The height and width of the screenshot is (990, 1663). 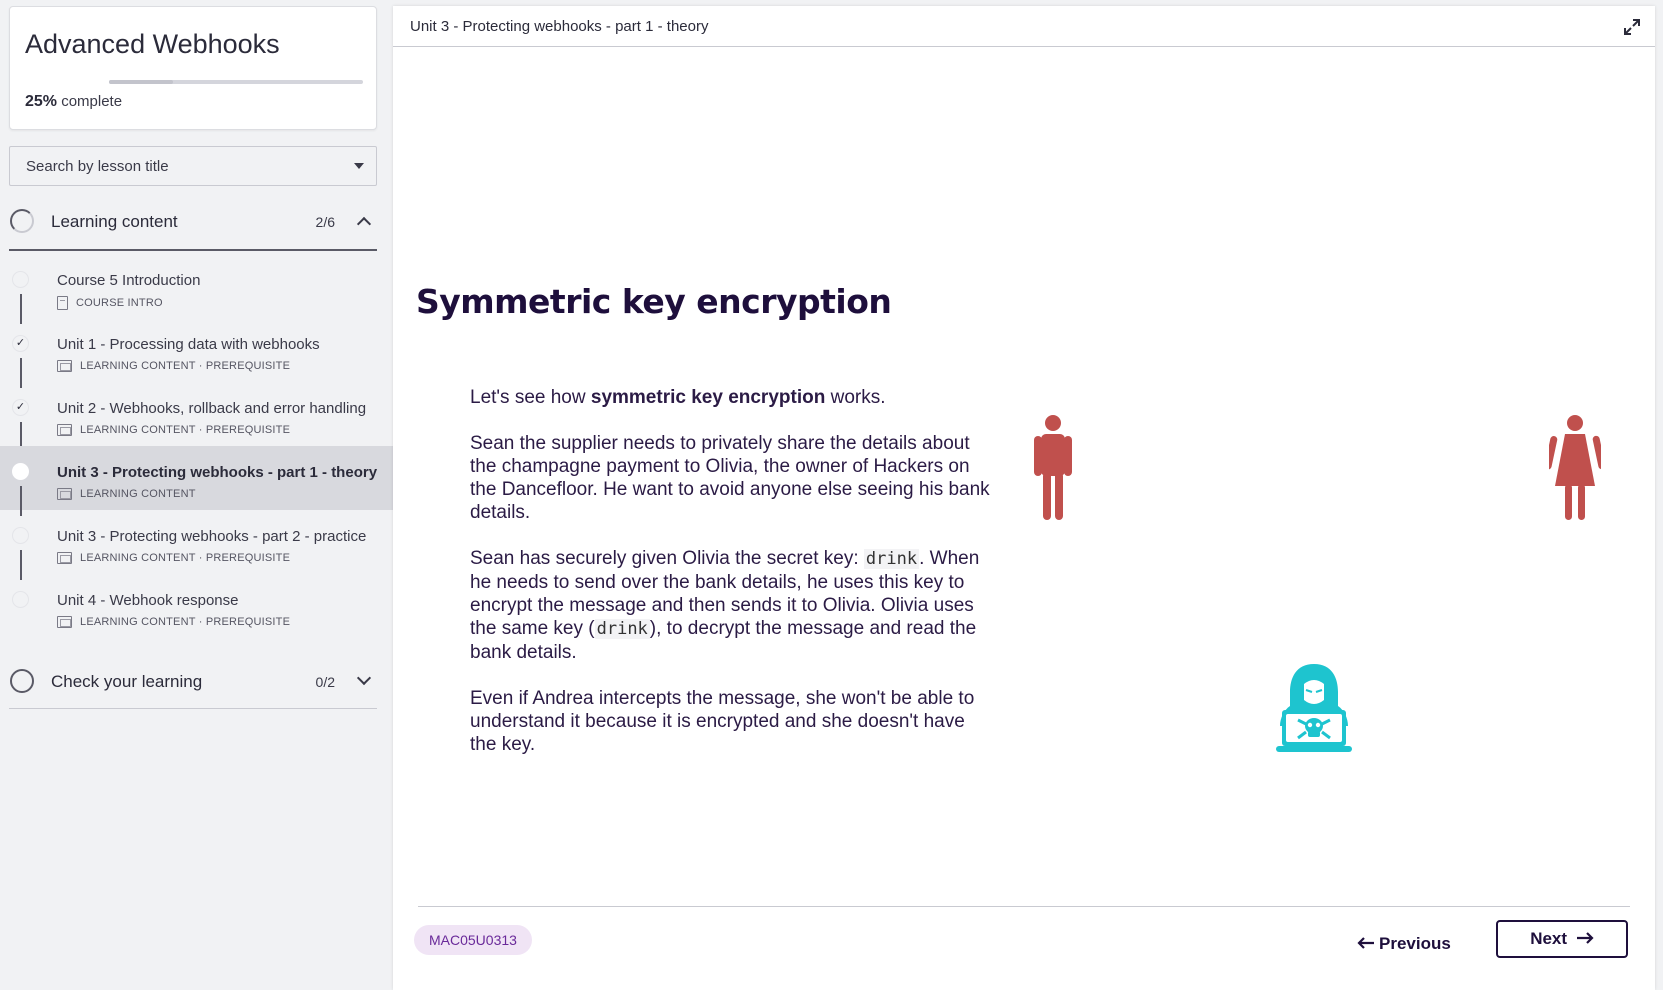 I want to click on section-count: 0/2, so click(x=325, y=682).